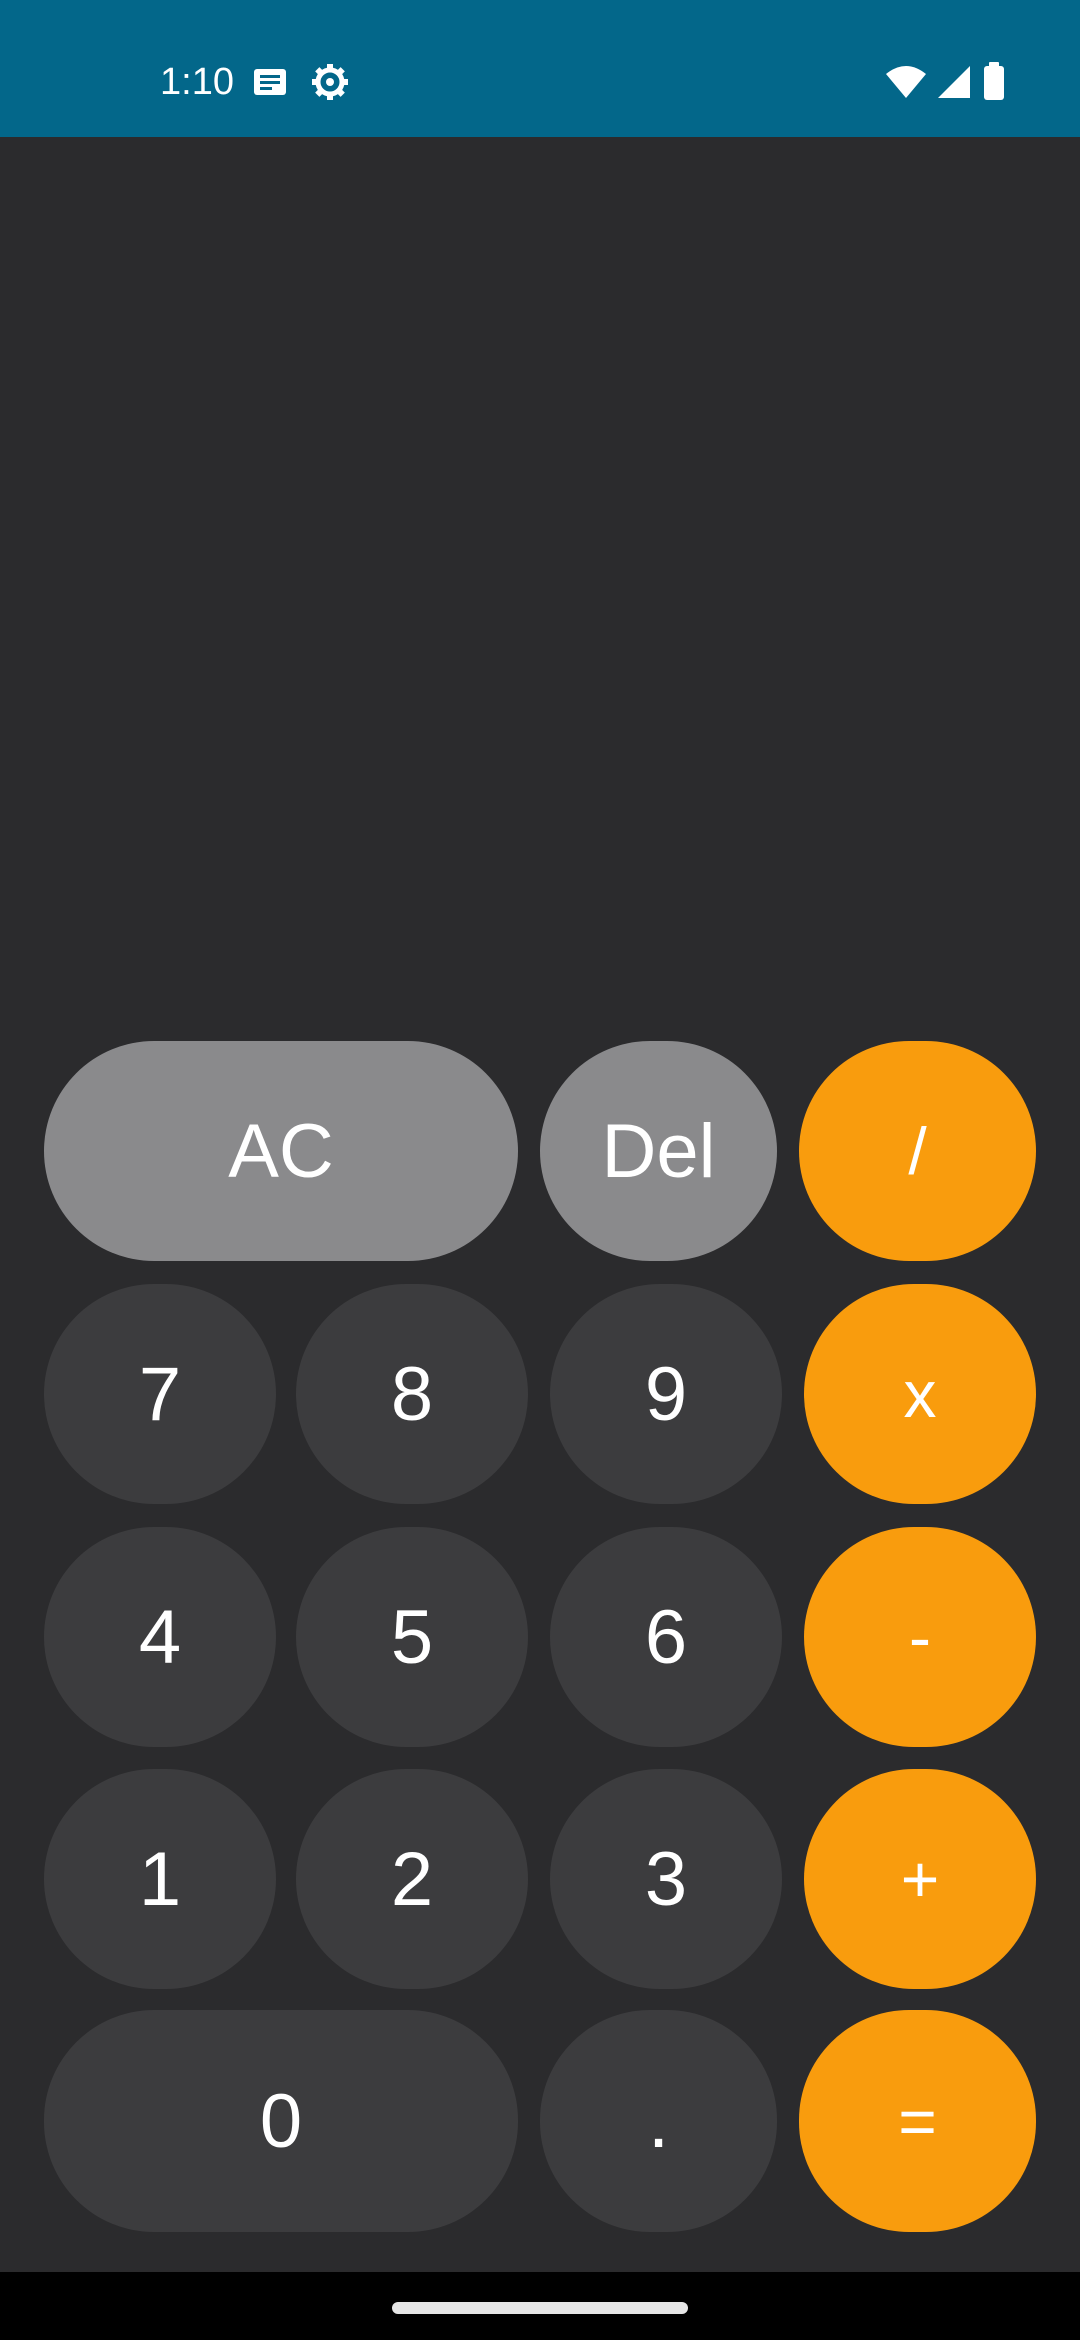 This screenshot has height=2340, width=1080. What do you see at coordinates (160, 1637) in the screenshot?
I see `digit-4-button: 4` at bounding box center [160, 1637].